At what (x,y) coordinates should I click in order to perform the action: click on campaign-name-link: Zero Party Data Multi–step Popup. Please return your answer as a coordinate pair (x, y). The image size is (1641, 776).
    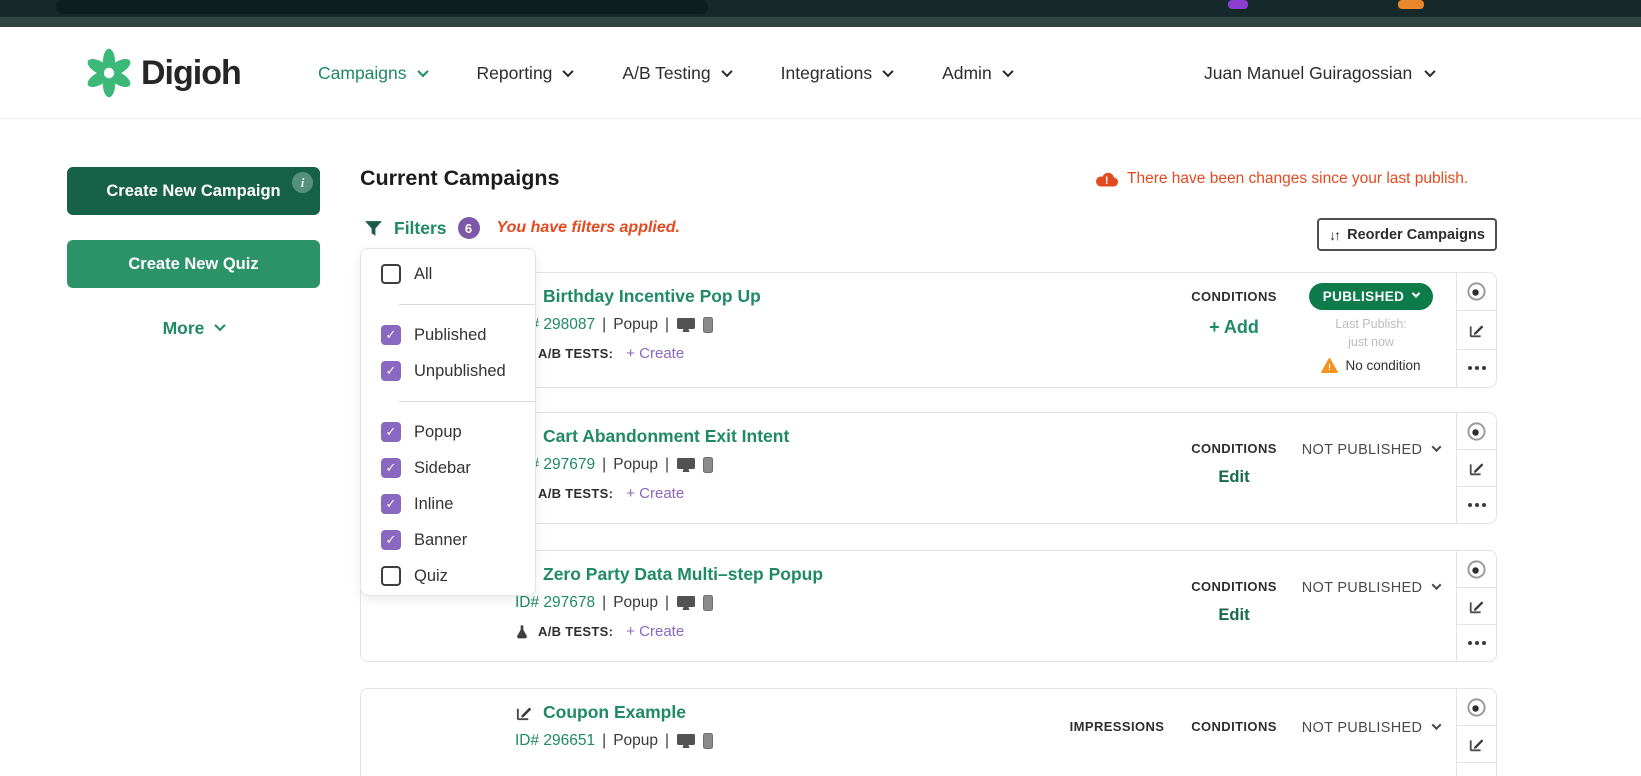
    Looking at the image, I should click on (683, 574).